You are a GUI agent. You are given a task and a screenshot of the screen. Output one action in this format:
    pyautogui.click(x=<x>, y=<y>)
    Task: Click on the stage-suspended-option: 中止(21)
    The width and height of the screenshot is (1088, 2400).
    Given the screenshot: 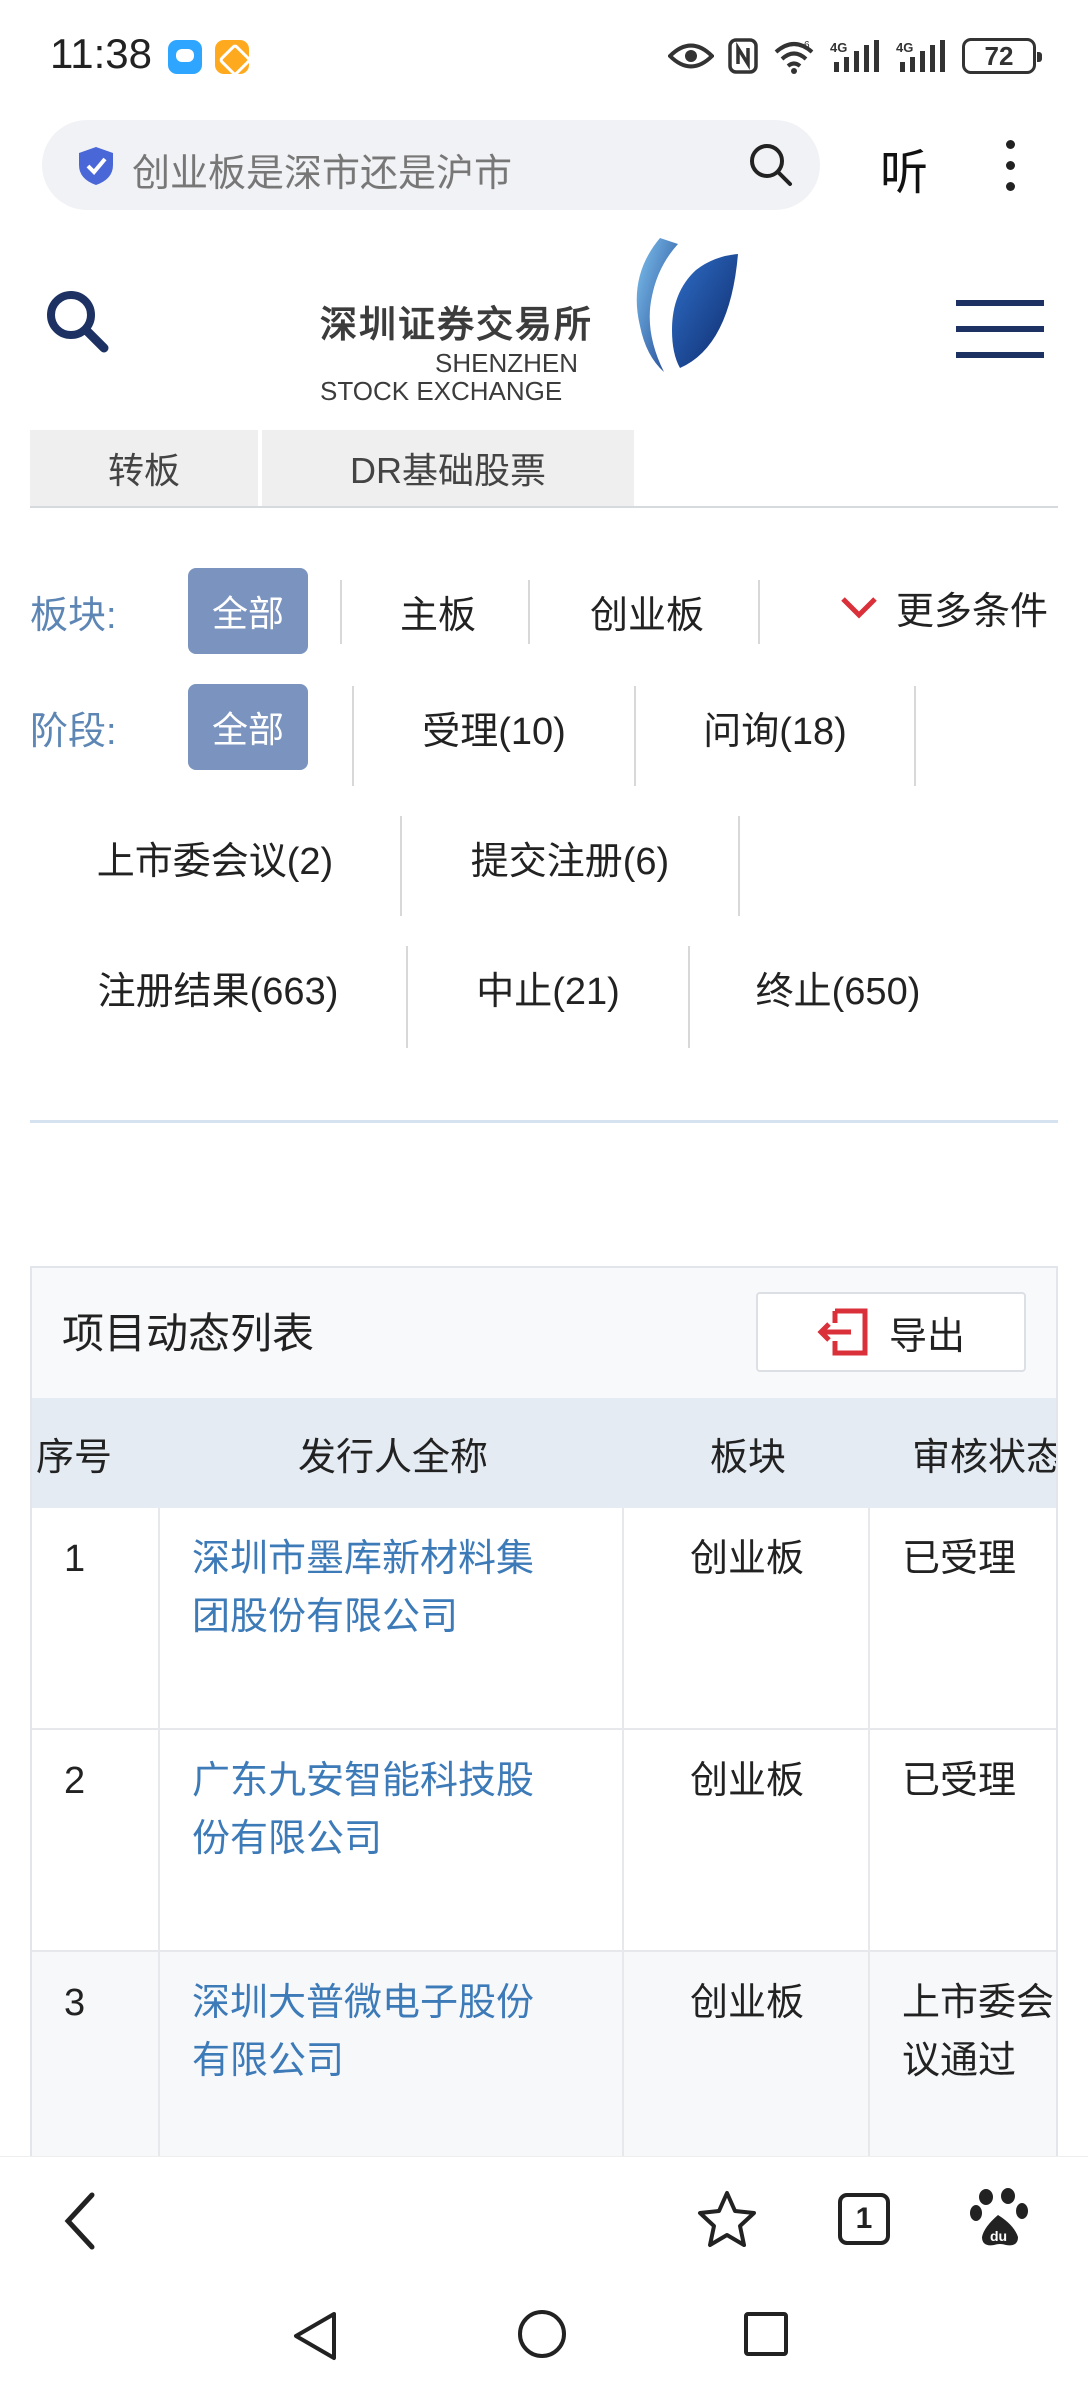 What is the action you would take?
    pyautogui.click(x=548, y=987)
    